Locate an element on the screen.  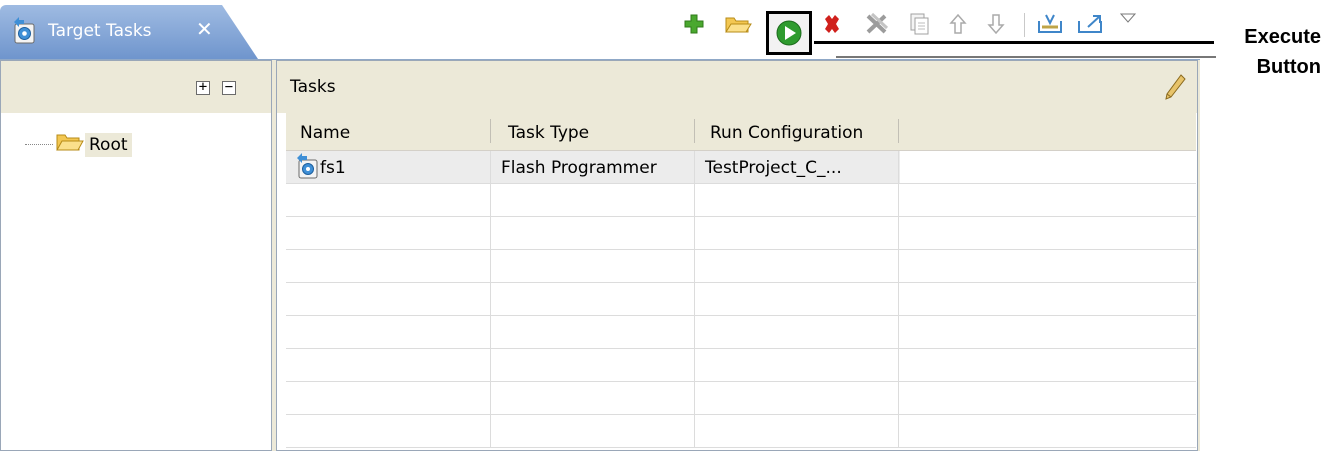
column-header-run-configuration: Run Configuration is located at coordinates (786, 133).